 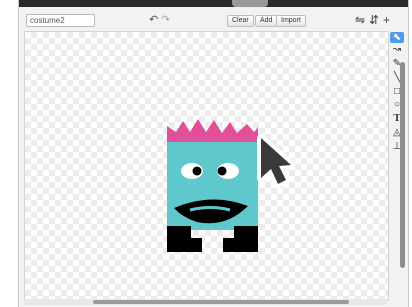 What do you see at coordinates (222, 171) in the screenshot?
I see `sprite-right-pupil` at bounding box center [222, 171].